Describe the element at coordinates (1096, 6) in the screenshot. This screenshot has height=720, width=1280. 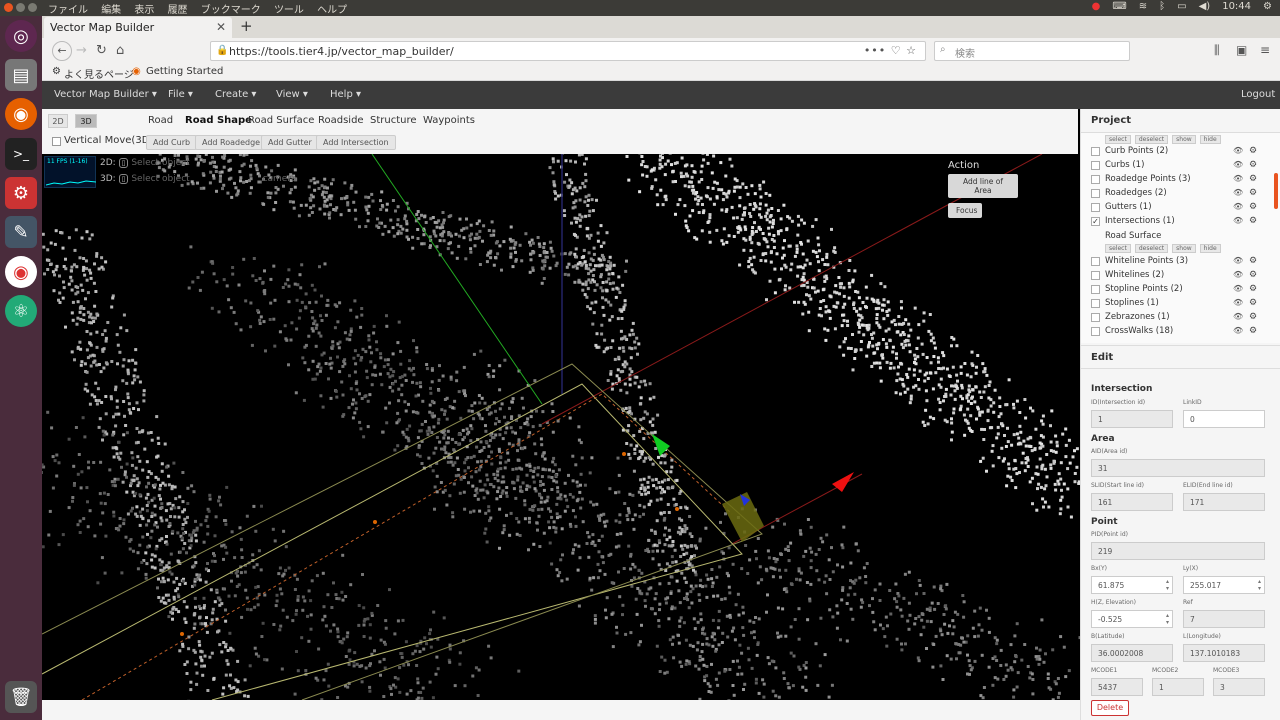
I see `record-icon: ●` at that location.